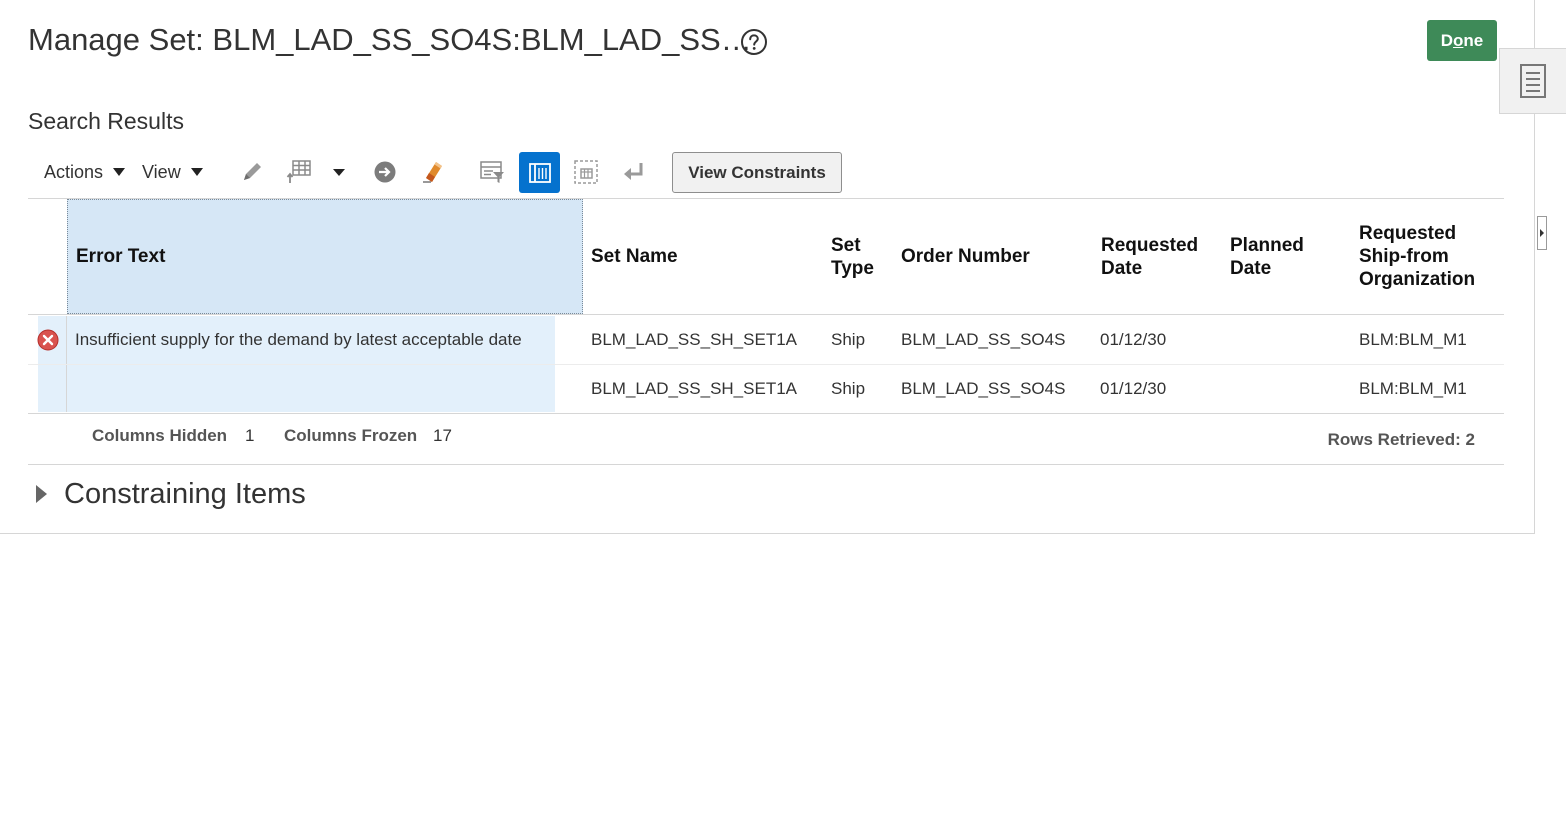 This screenshot has width=1566, height=829. What do you see at coordinates (41, 494) in the screenshot?
I see `expand-triangle-icon` at bounding box center [41, 494].